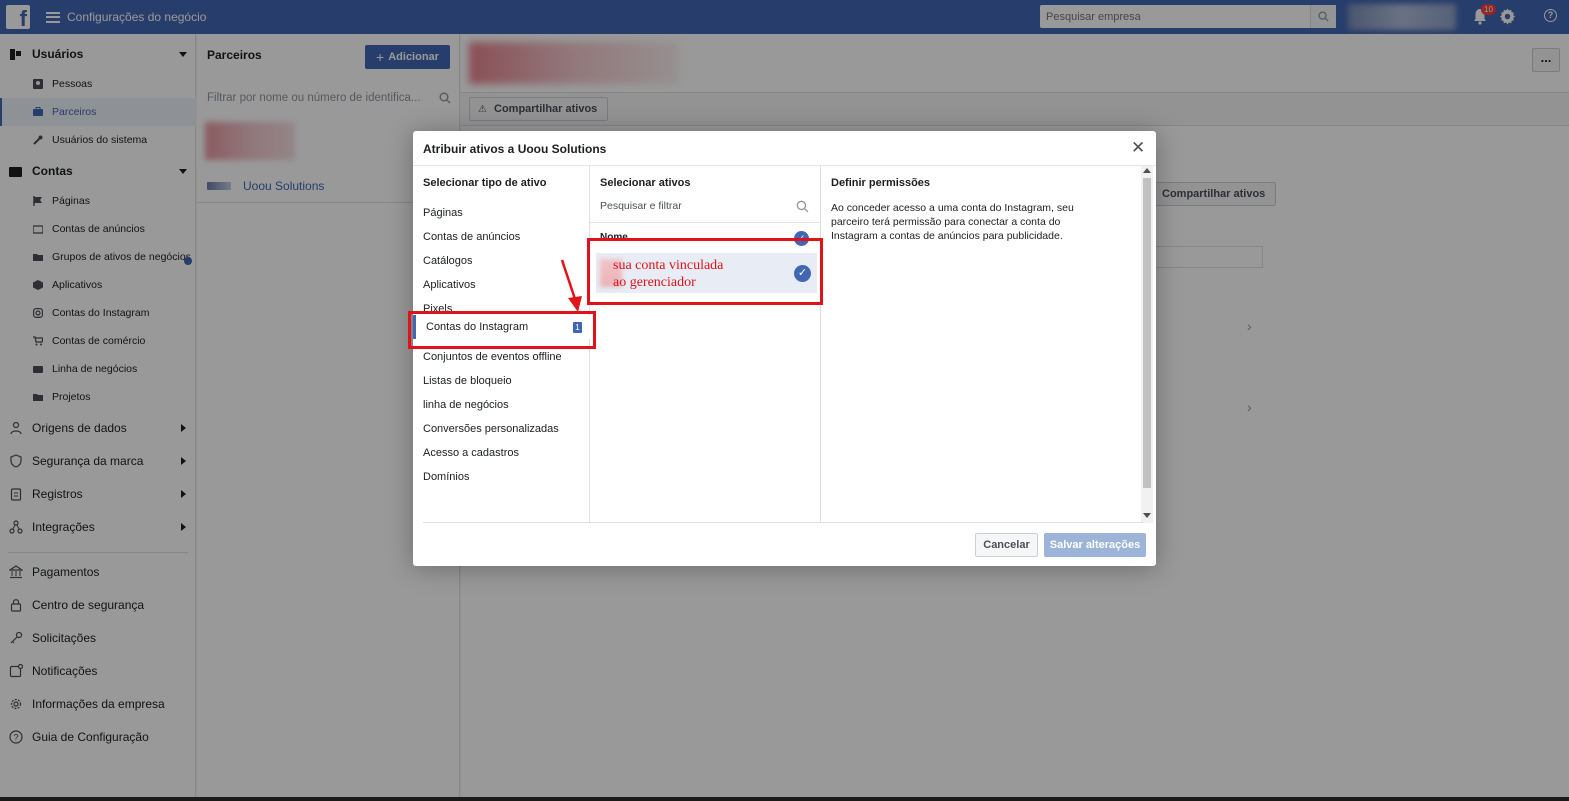 The width and height of the screenshot is (1569, 801). I want to click on asset-type-item: Páginas, so click(443, 213).